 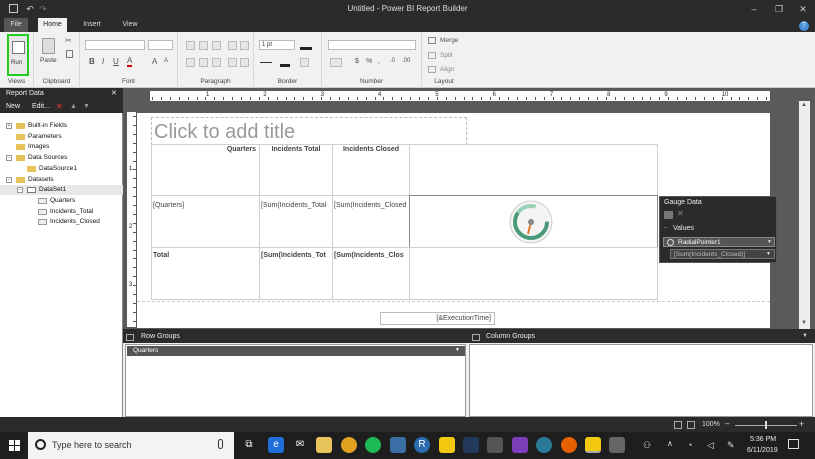 What do you see at coordinates (48, 46) in the screenshot?
I see `paste-icon` at bounding box center [48, 46].